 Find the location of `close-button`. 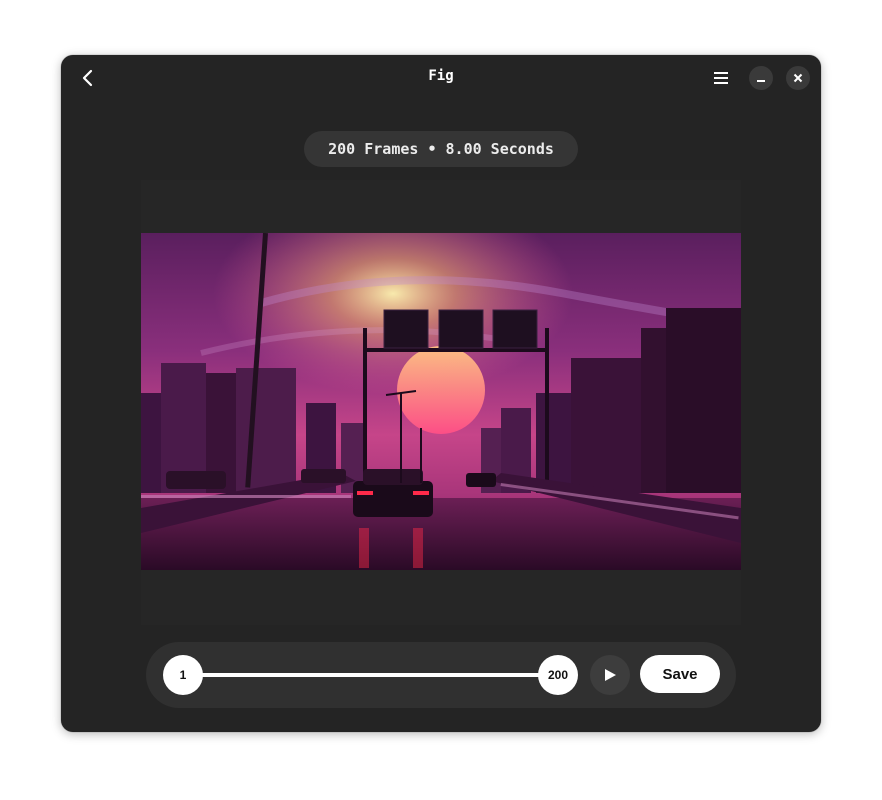

close-button is located at coordinates (798, 78).